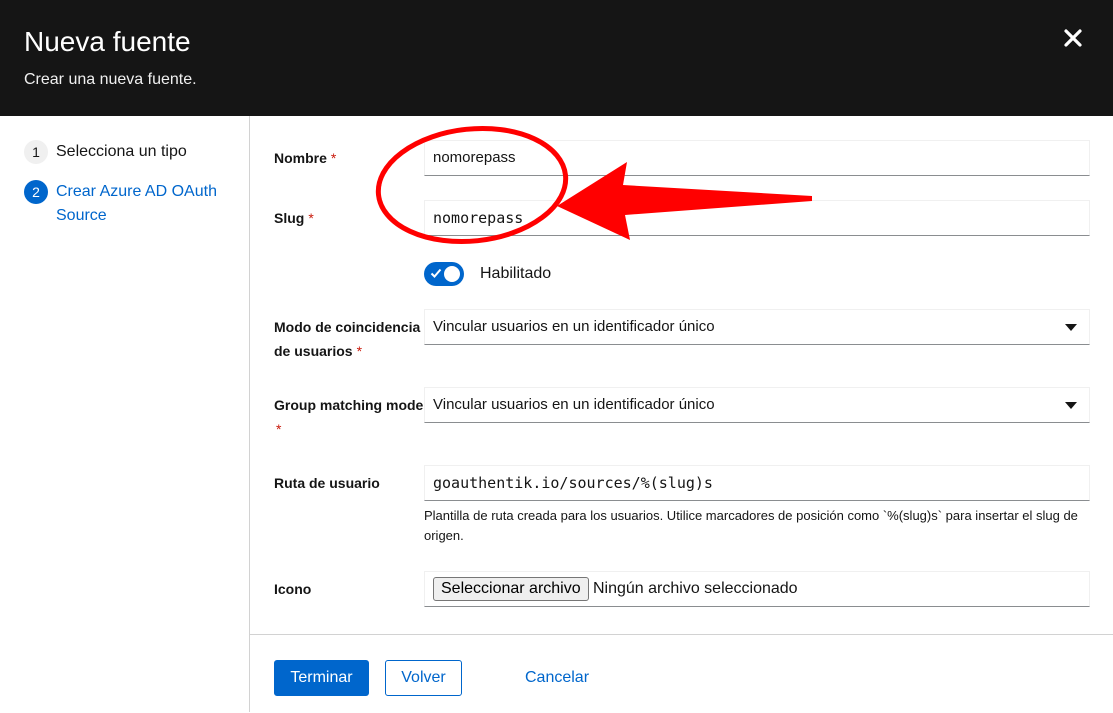 The height and width of the screenshot is (713, 1113). Describe the element at coordinates (516, 273) in the screenshot. I see `enabled-label: Habilitado` at that location.